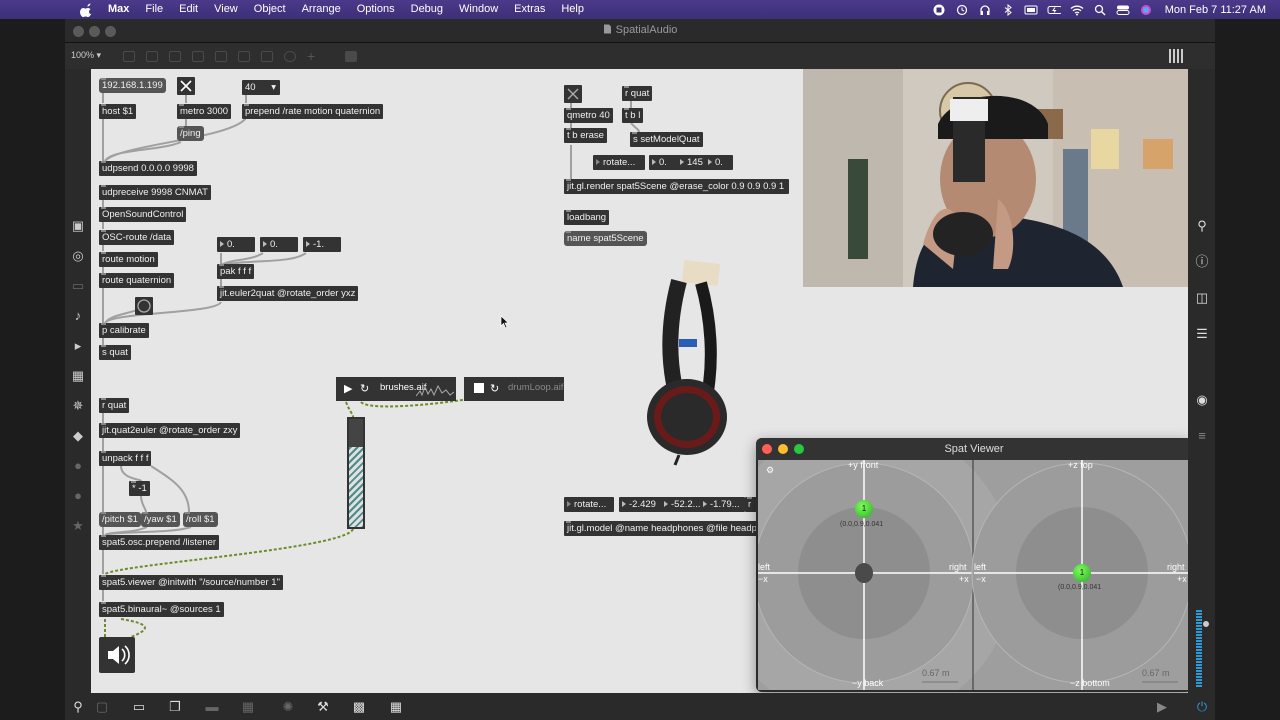 Image resolution: width=1280 pixels, height=720 pixels. What do you see at coordinates (588, 115) in the screenshot?
I see `qmetro-object: qmetro 40` at bounding box center [588, 115].